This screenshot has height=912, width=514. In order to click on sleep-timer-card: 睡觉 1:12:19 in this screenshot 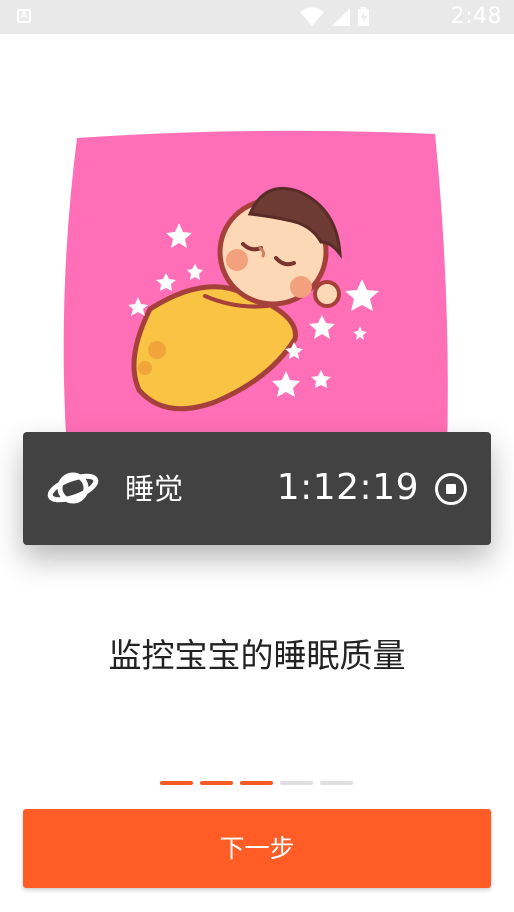, I will do `click(257, 488)`.